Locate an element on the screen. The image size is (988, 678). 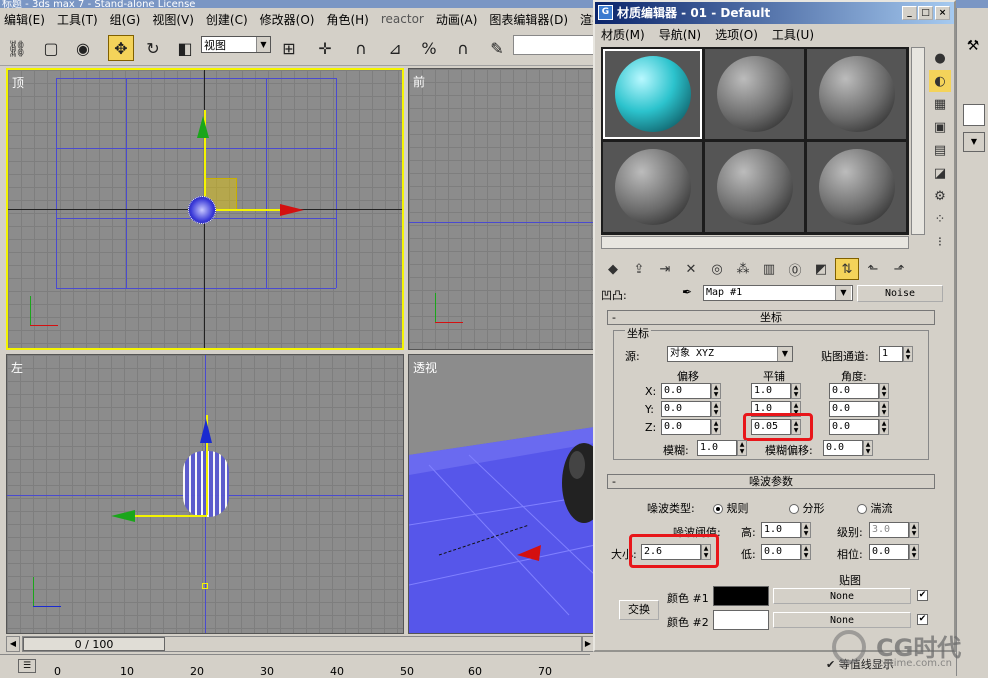
select-object-icon: ◉ is located at coordinates (83, 48).